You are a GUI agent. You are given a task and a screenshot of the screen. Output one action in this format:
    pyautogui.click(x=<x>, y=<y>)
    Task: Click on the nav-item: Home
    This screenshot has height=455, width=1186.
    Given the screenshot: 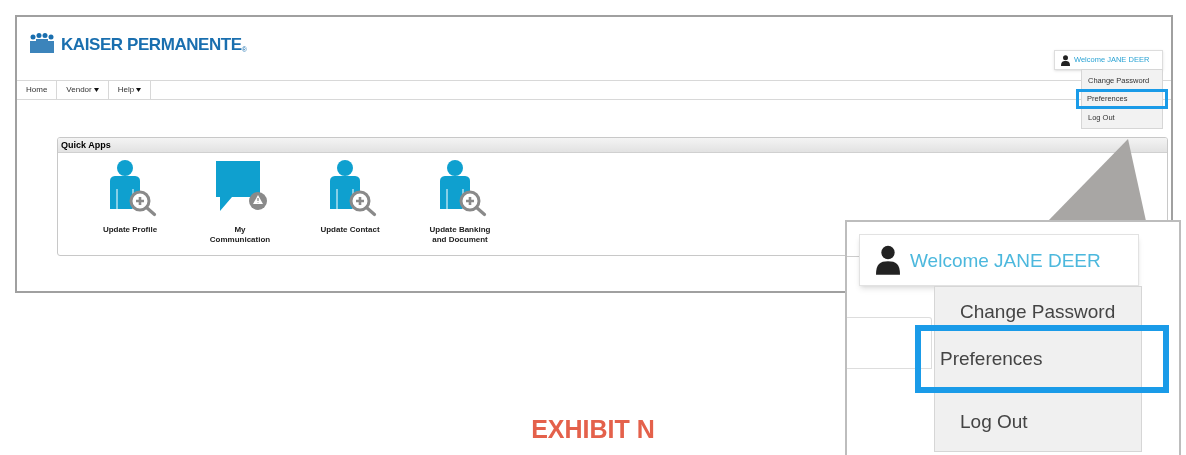 What is the action you would take?
    pyautogui.click(x=37, y=90)
    